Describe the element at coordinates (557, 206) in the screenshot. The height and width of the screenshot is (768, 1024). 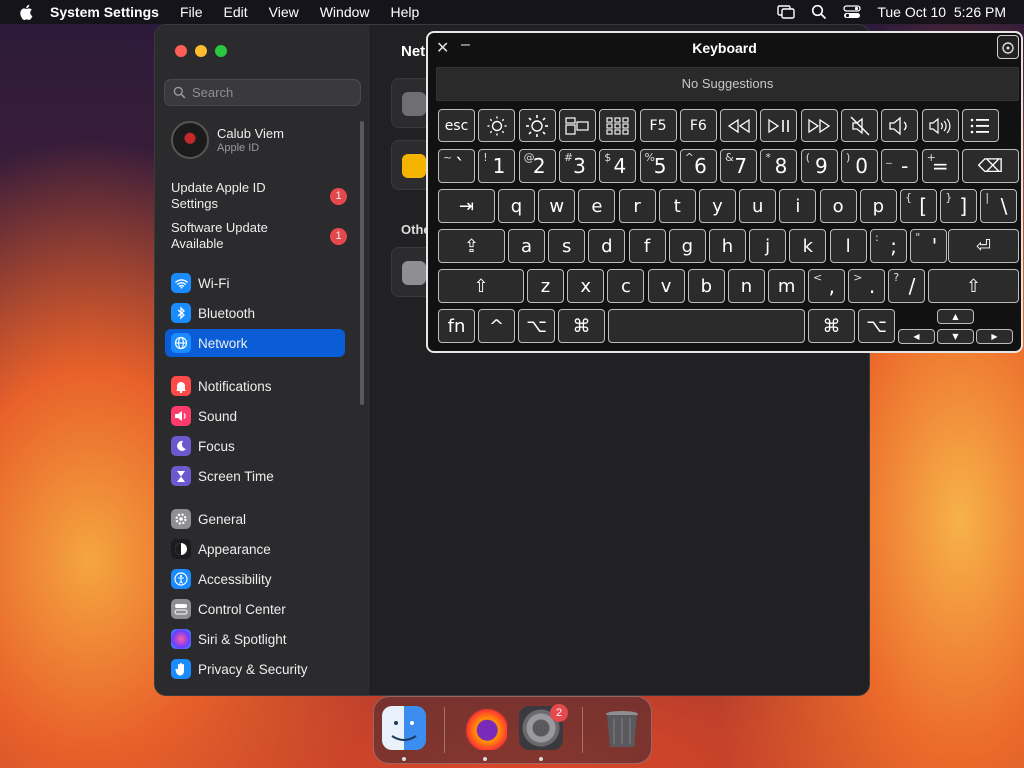
I see `key-w: w` at that location.